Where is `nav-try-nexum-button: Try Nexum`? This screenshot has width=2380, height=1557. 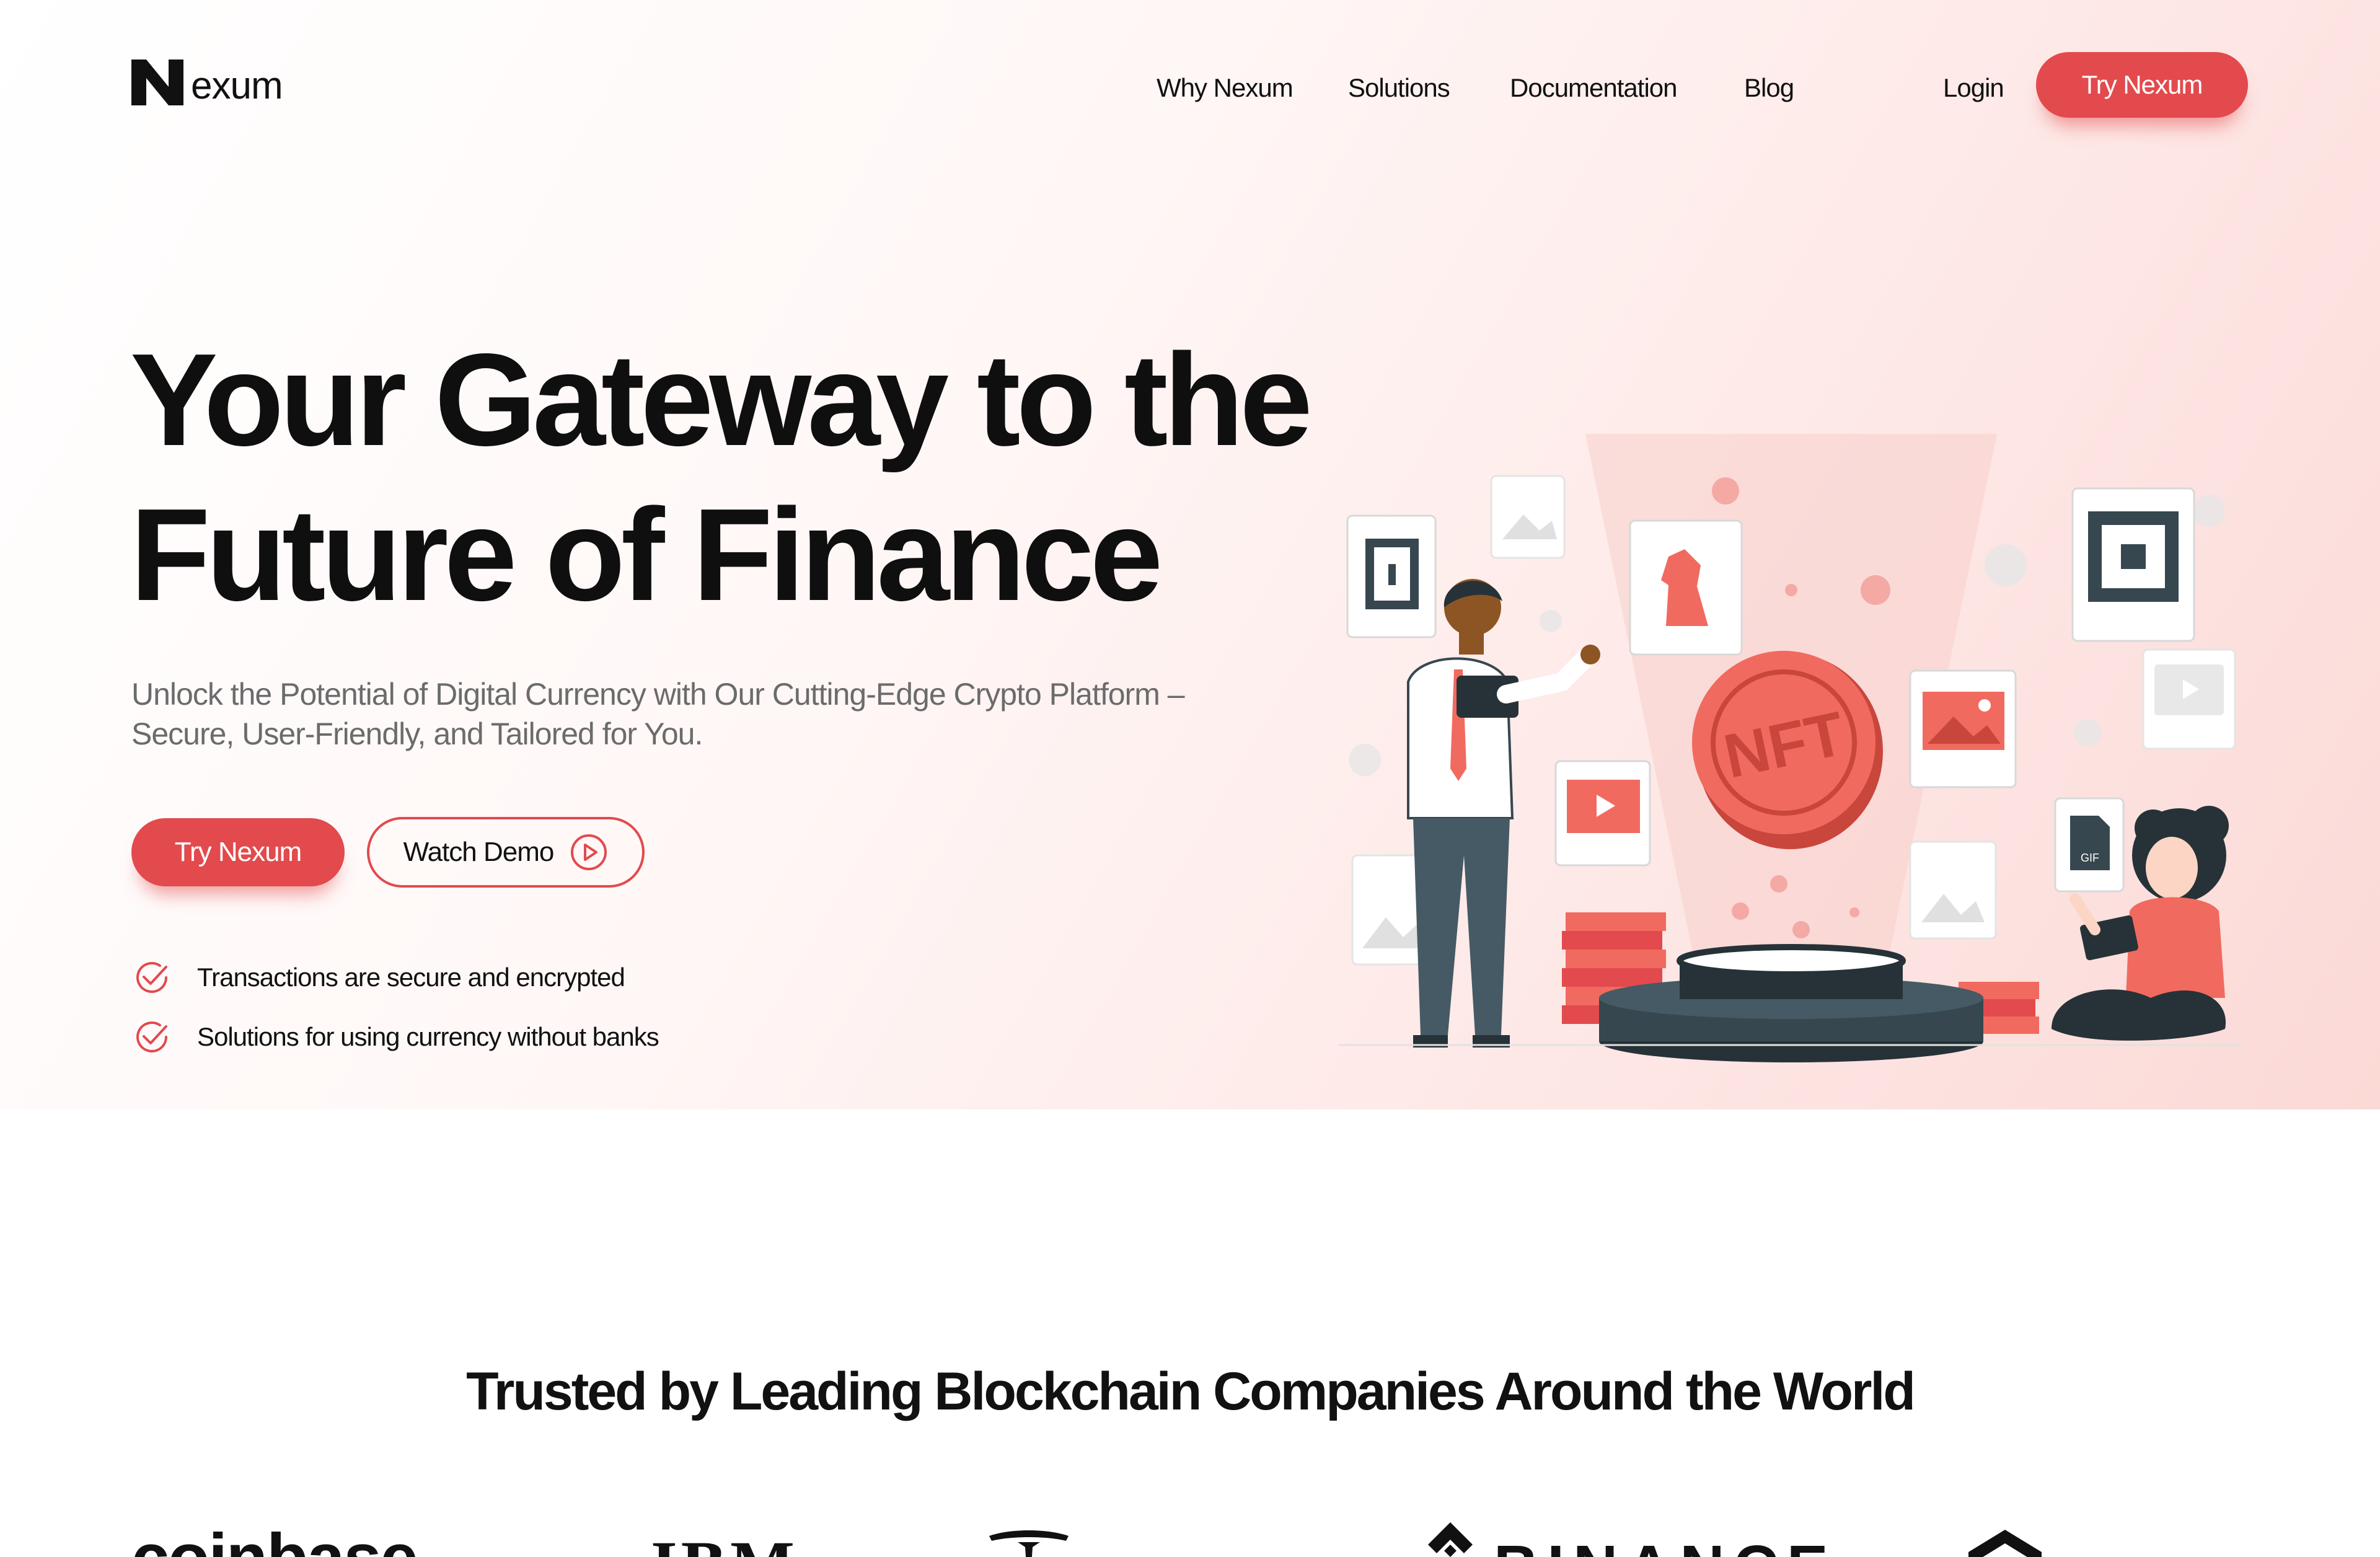
nav-try-nexum-button: Try Nexum is located at coordinates (2142, 85).